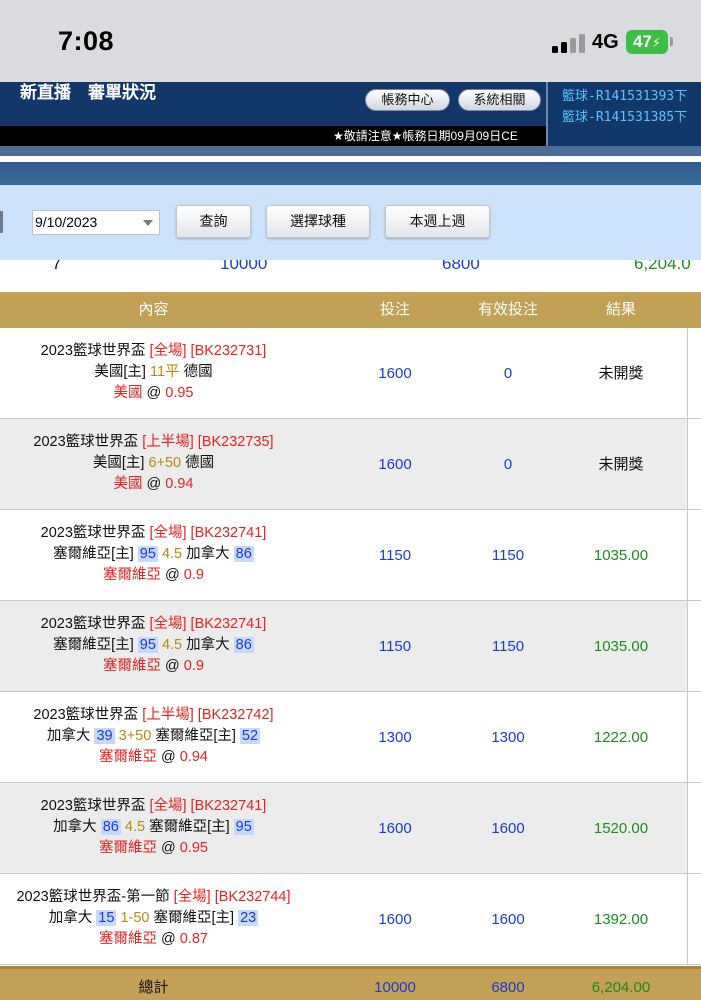  Describe the element at coordinates (642, 41) in the screenshot. I see `battery-level: 47` at that location.